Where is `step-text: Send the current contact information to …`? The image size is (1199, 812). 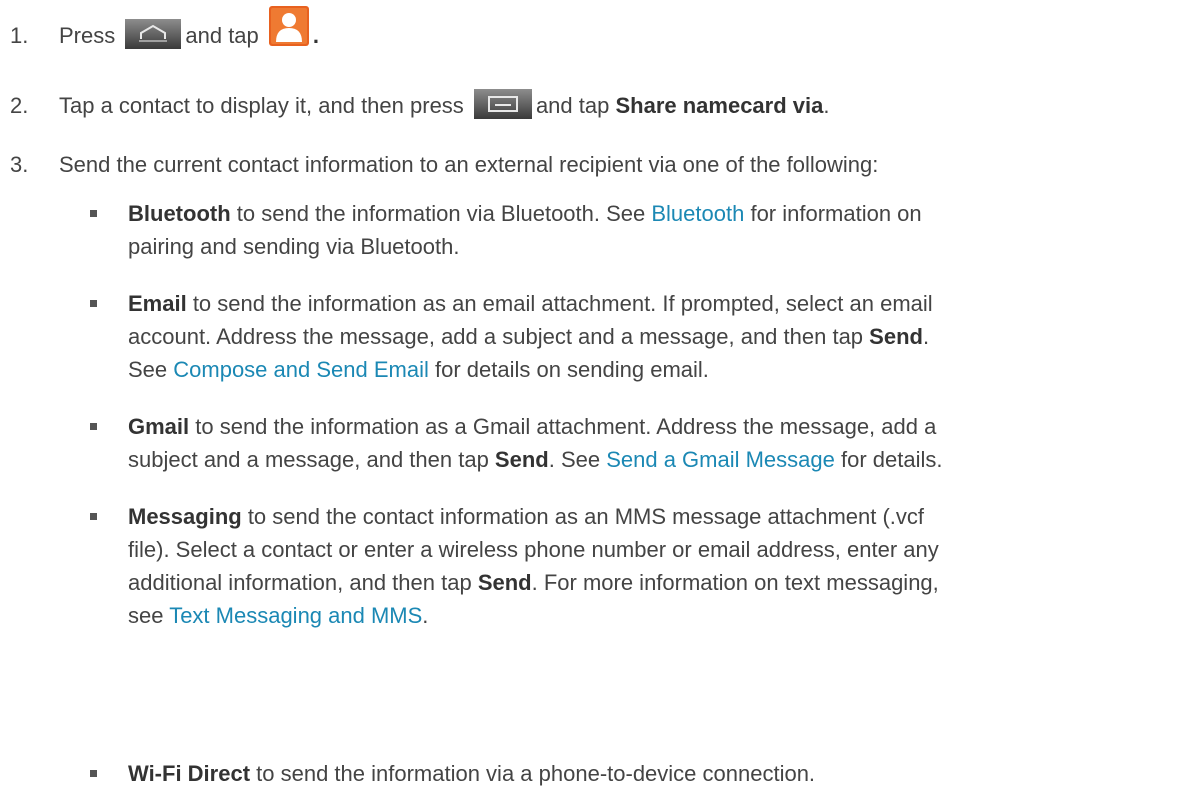
step-text: Send the current contact information to … is located at coordinates (469, 164).